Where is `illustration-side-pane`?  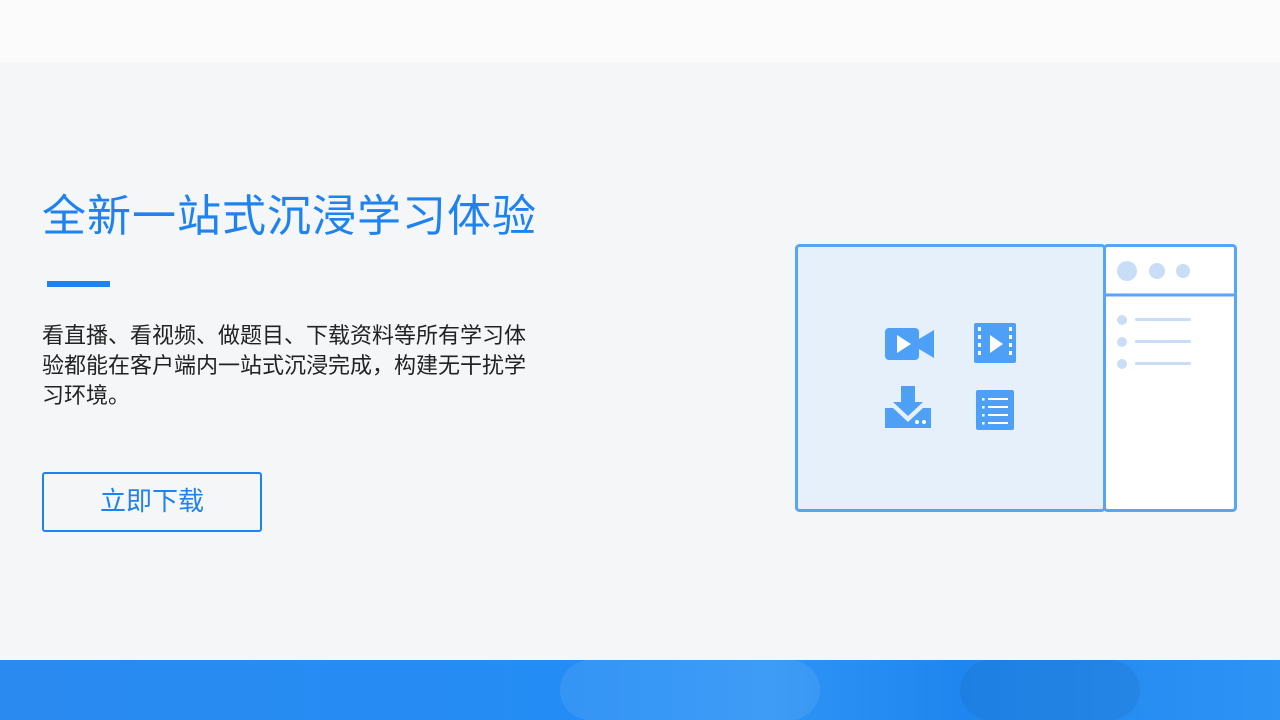
illustration-side-pane is located at coordinates (1170, 378).